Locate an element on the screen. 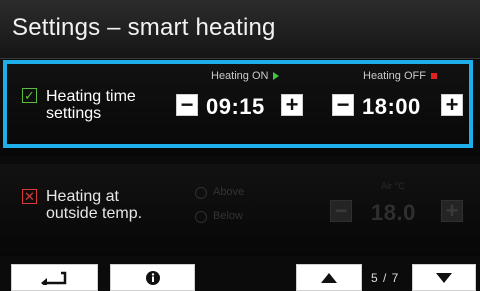 The width and height of the screenshot is (480, 291). check-icon: ✓ is located at coordinates (29, 95).